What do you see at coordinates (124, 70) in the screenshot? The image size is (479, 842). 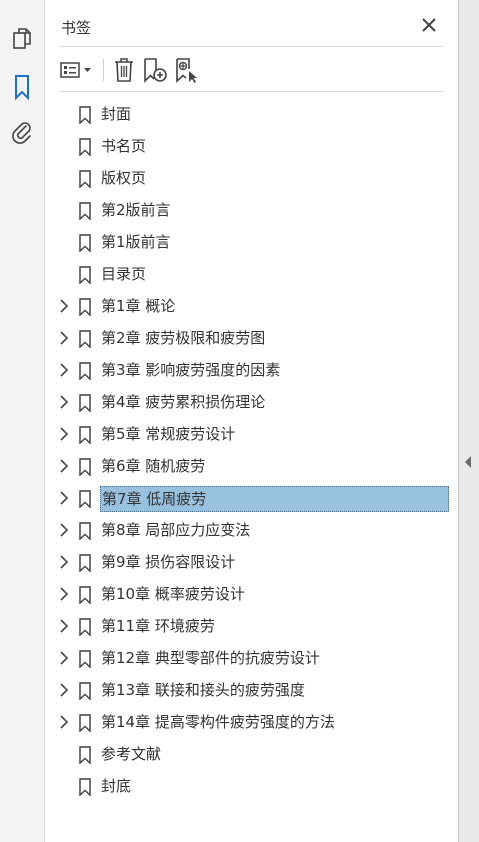 I see `delete-icon` at bounding box center [124, 70].